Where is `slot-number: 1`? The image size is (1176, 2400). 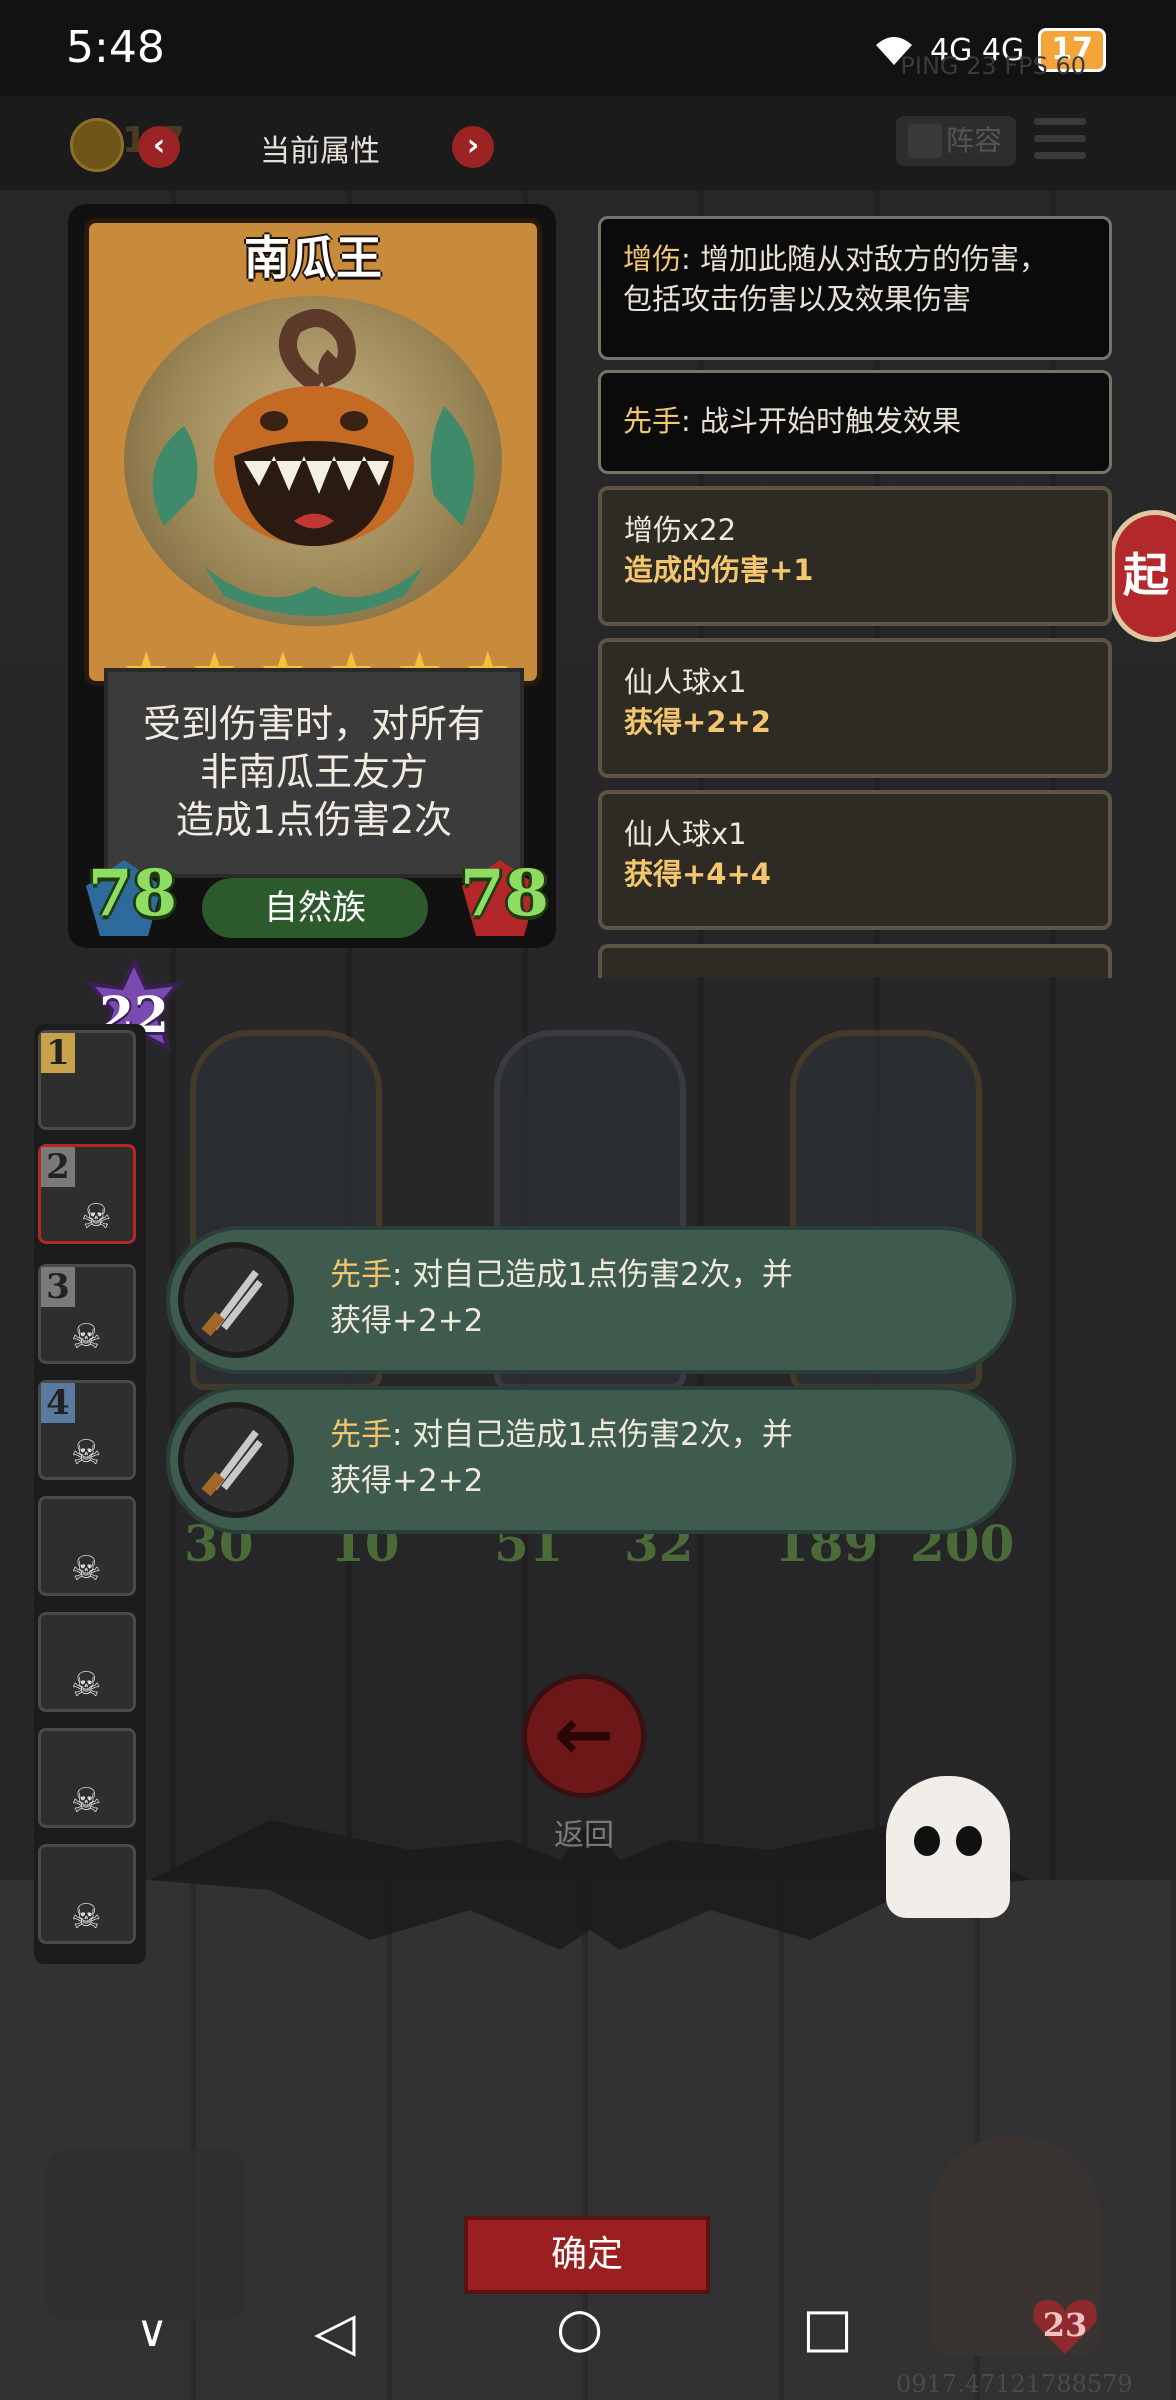 slot-number: 1 is located at coordinates (58, 1053).